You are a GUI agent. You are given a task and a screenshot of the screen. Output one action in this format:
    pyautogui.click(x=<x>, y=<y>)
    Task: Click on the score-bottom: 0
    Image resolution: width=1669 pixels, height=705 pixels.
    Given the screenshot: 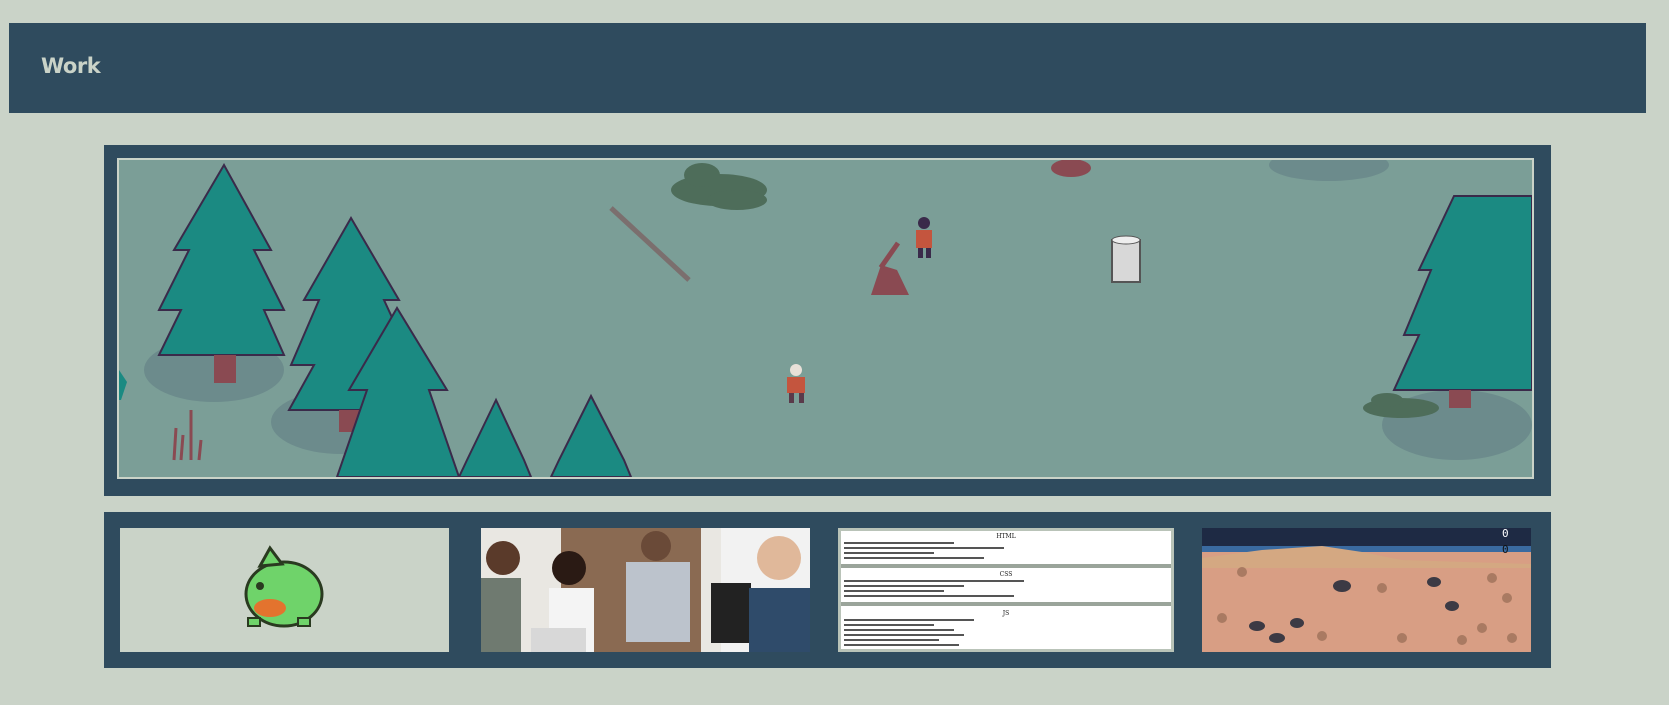 What is the action you would take?
    pyautogui.click(x=1505, y=549)
    